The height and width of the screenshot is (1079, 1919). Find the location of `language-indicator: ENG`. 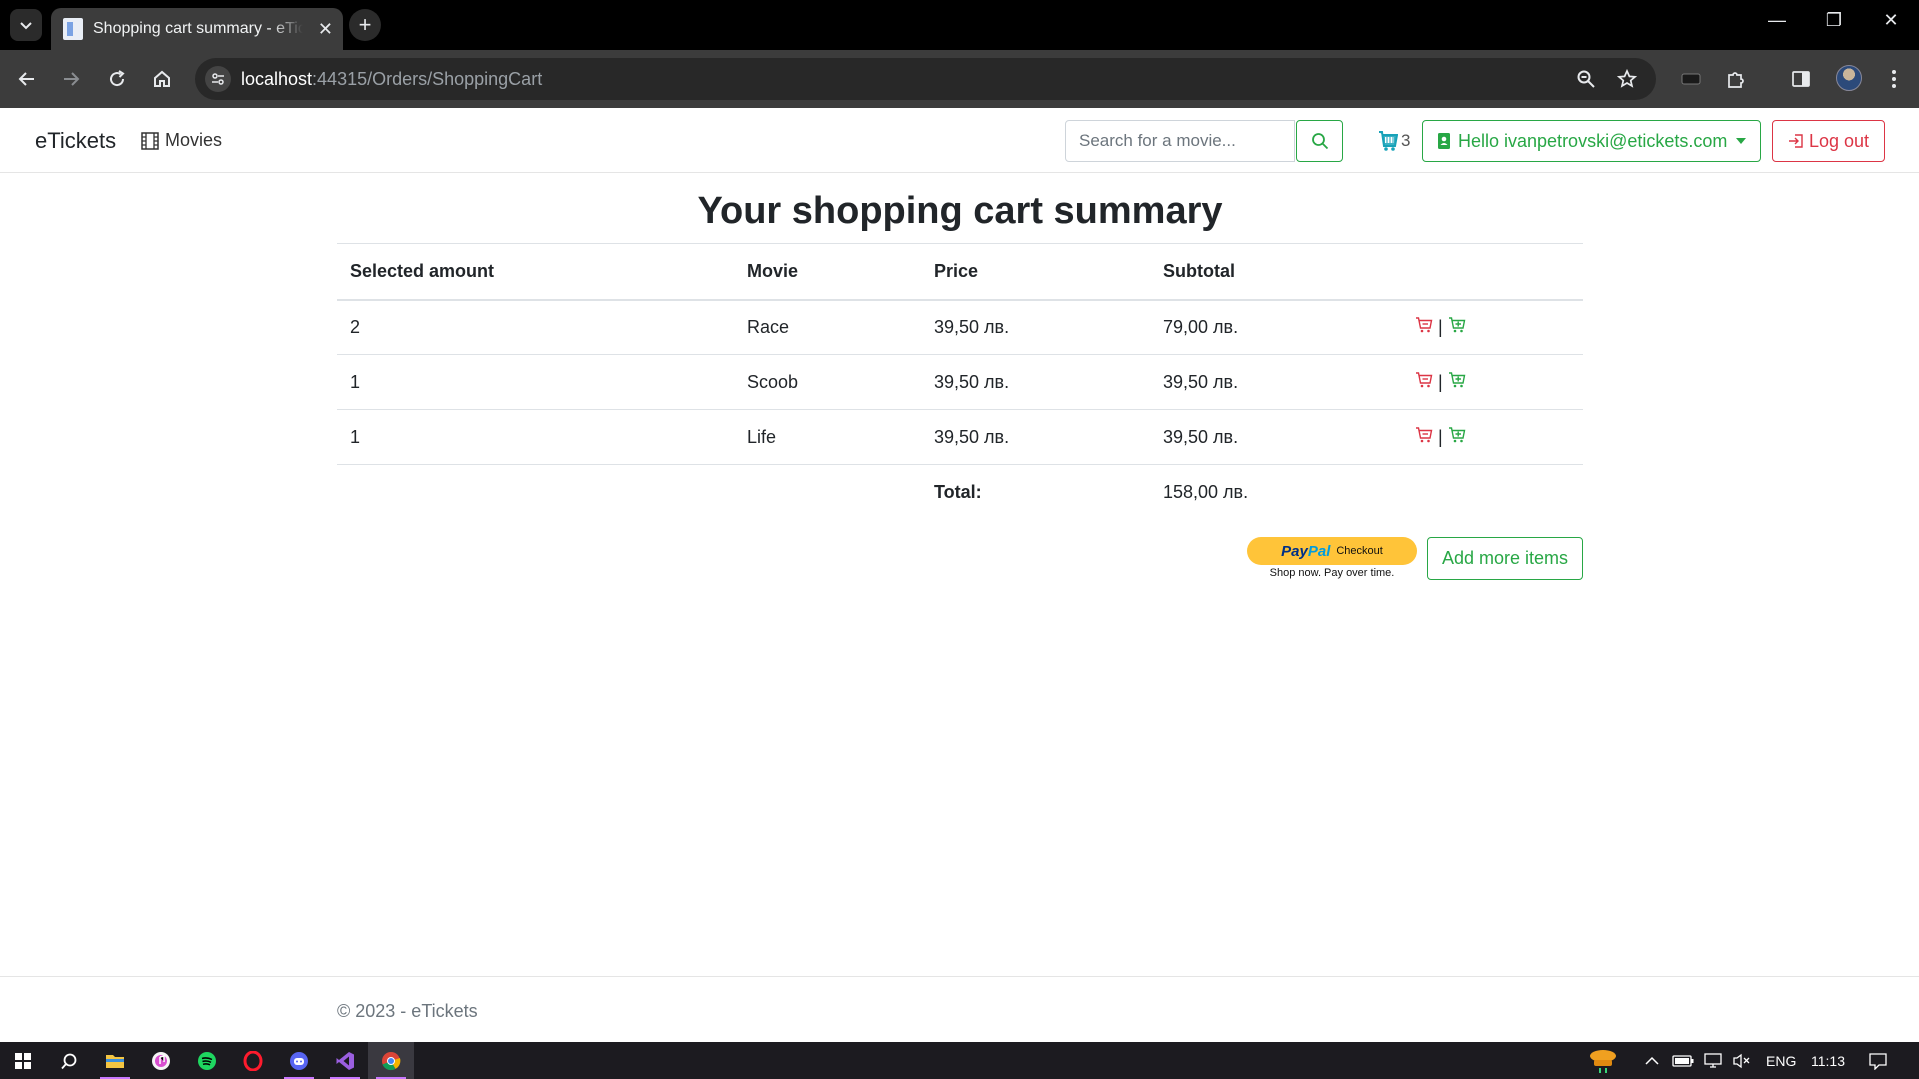

language-indicator: ENG is located at coordinates (1781, 1060).